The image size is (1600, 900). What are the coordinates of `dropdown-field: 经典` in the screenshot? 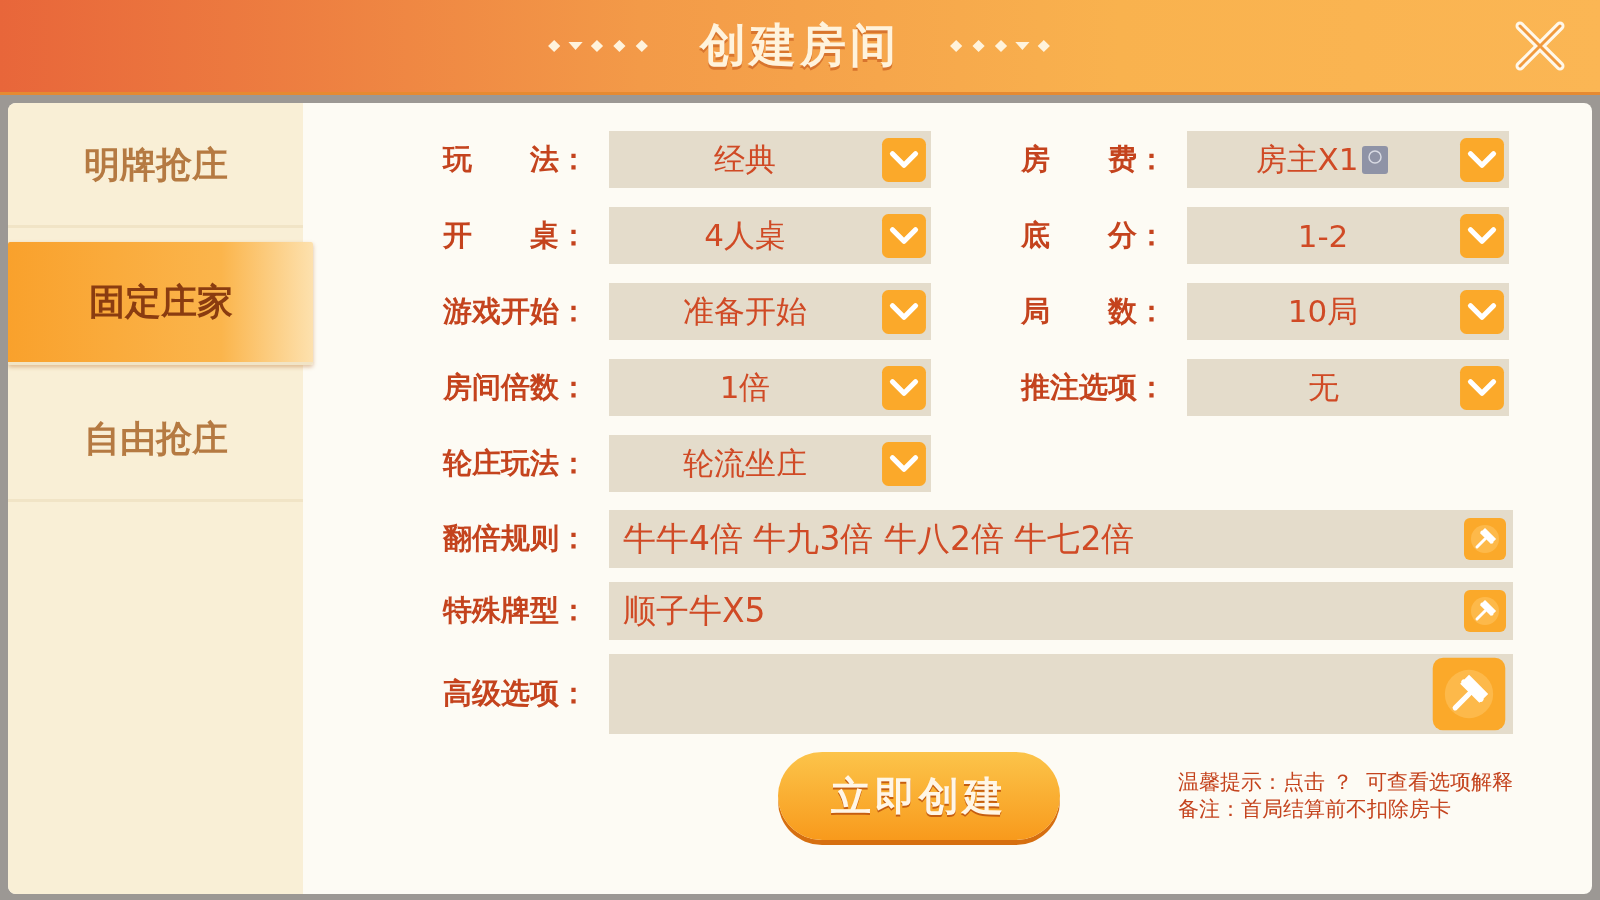 It's located at (770, 159).